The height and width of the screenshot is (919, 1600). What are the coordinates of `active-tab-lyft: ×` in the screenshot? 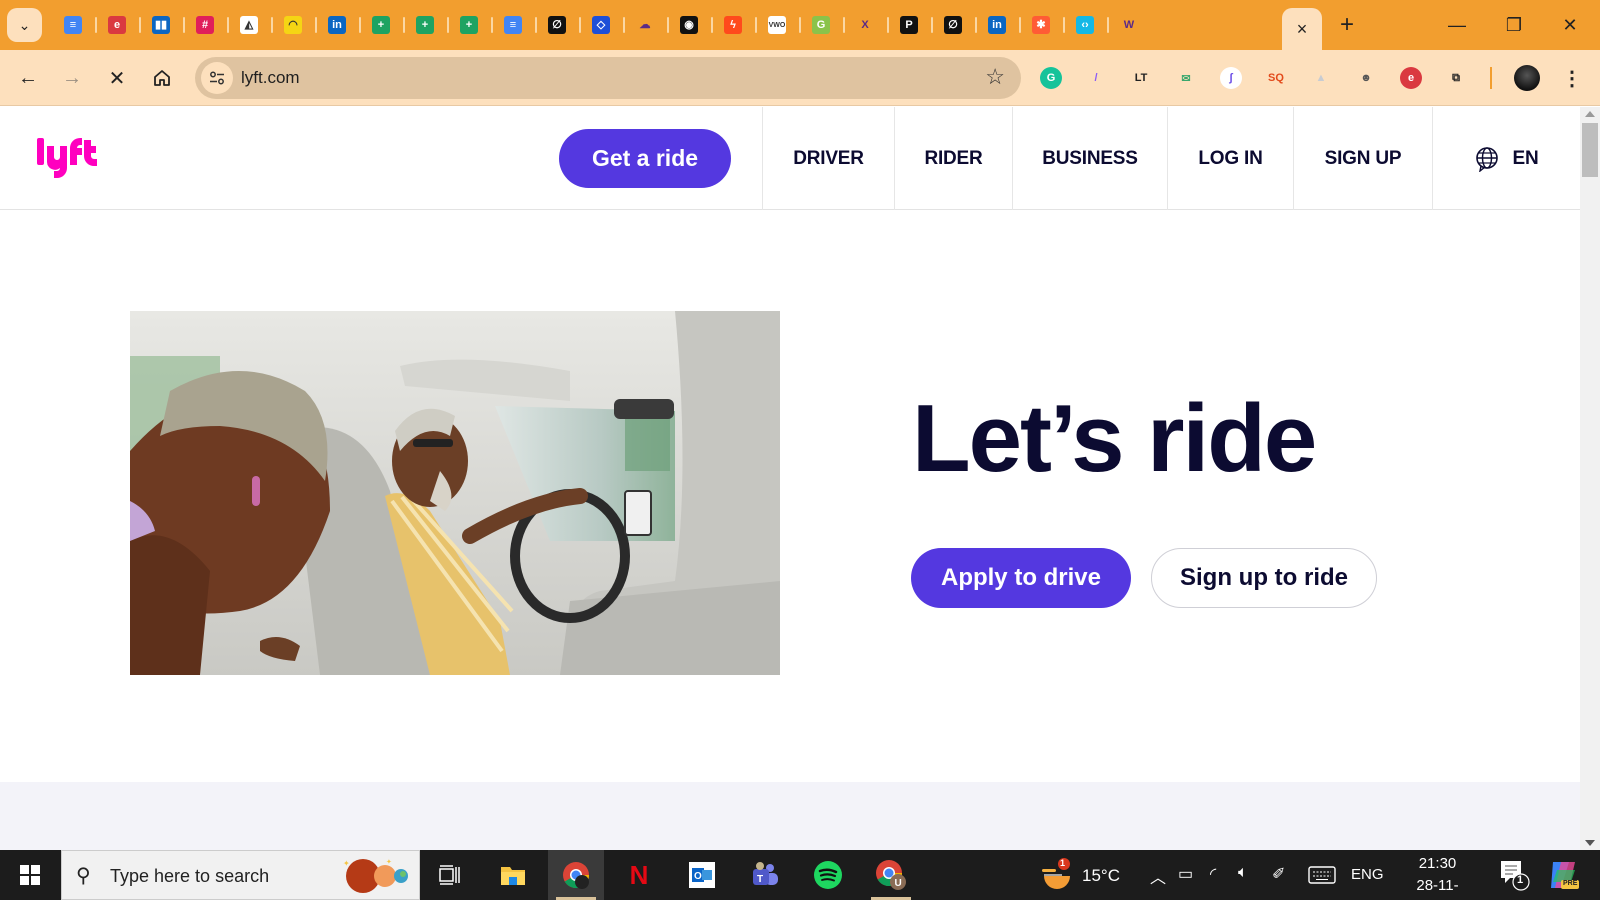 It's located at (1302, 29).